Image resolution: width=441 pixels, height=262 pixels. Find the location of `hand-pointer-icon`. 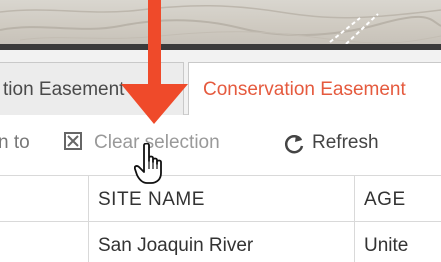

hand-pointer-icon is located at coordinates (148, 163).